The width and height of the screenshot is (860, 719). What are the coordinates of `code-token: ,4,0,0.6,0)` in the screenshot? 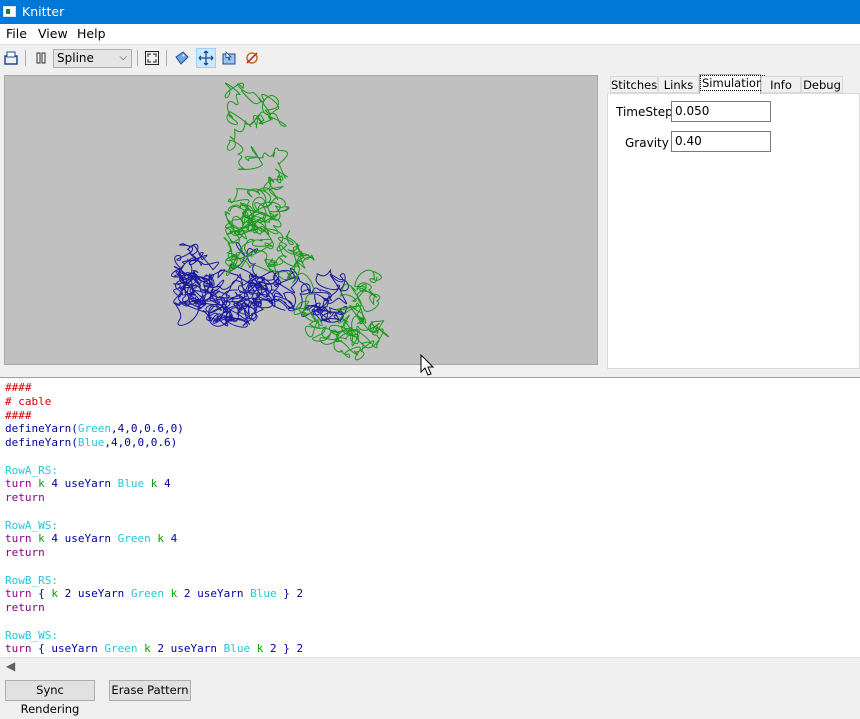 It's located at (147, 429).